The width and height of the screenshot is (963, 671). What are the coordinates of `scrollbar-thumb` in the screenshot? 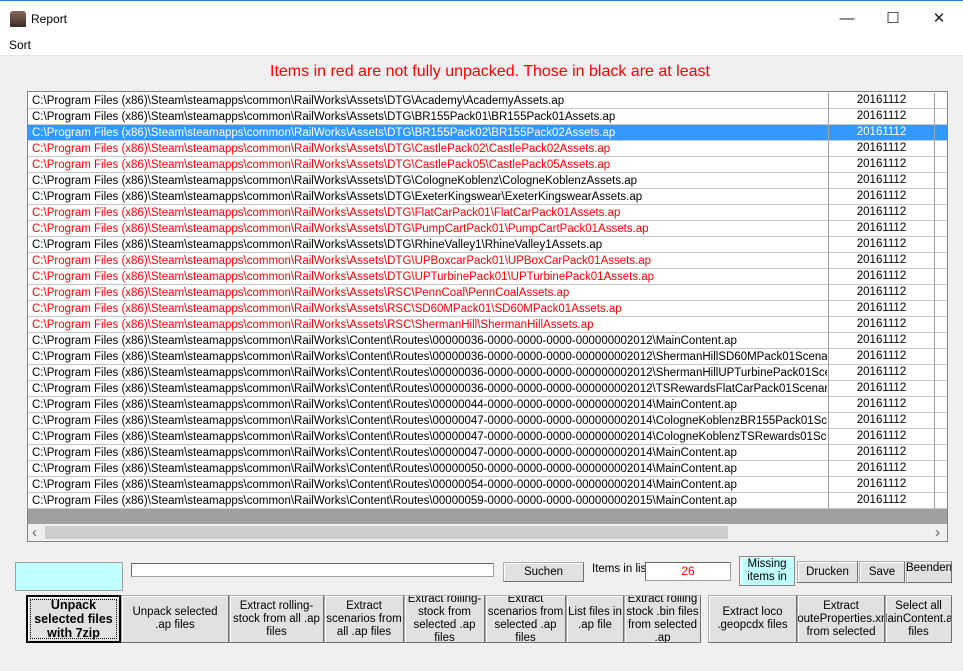 It's located at (386, 532).